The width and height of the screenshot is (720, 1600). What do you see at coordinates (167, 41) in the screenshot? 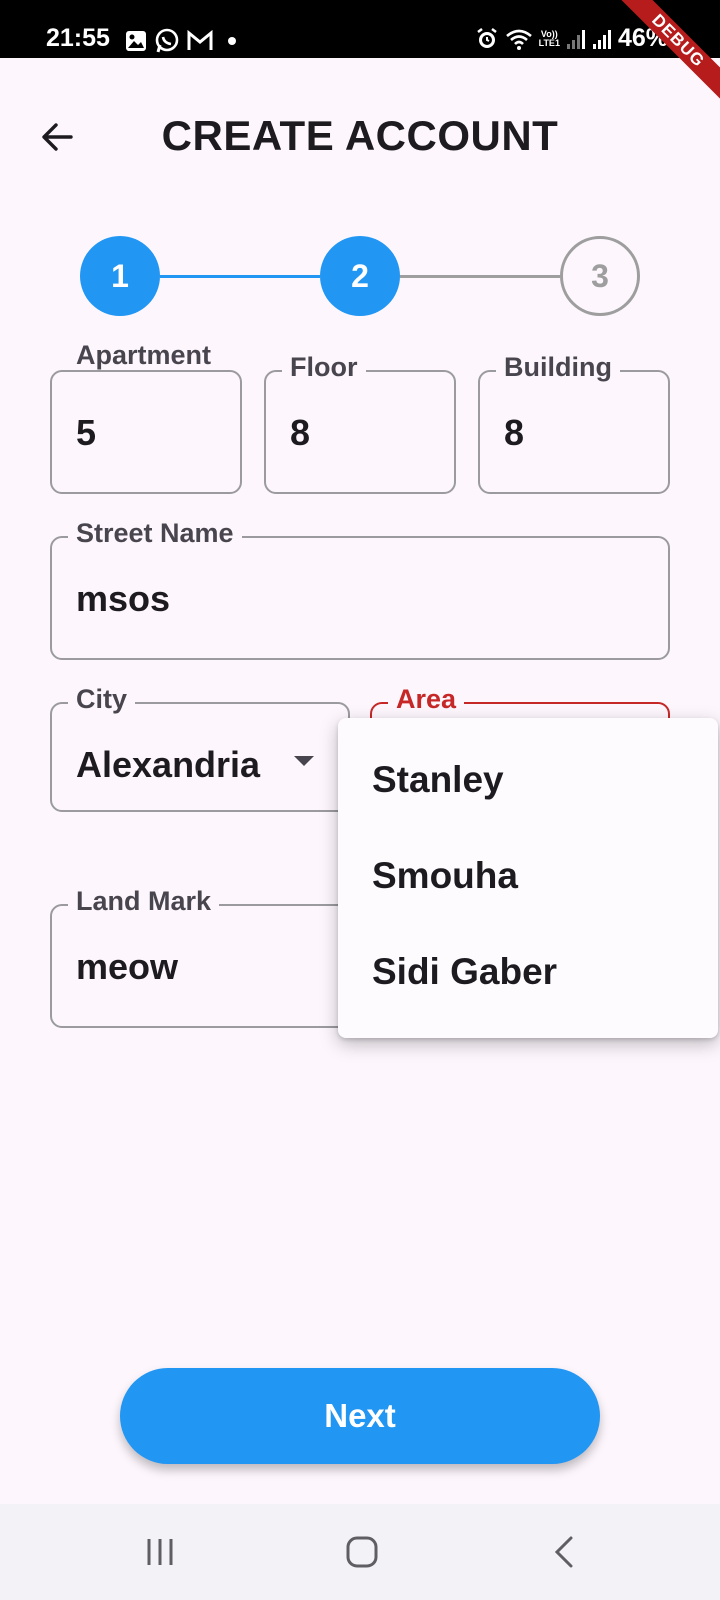
I see `whatsapp-icon` at bounding box center [167, 41].